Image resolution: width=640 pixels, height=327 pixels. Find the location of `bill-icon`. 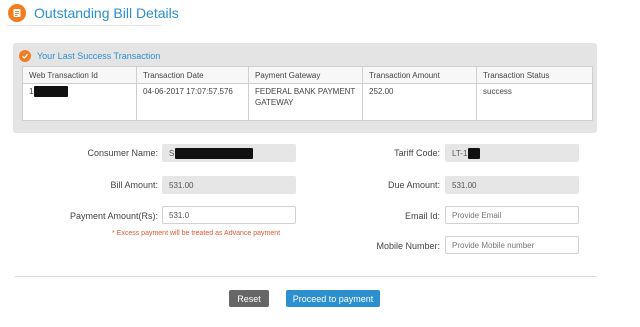

bill-icon is located at coordinates (17, 13).